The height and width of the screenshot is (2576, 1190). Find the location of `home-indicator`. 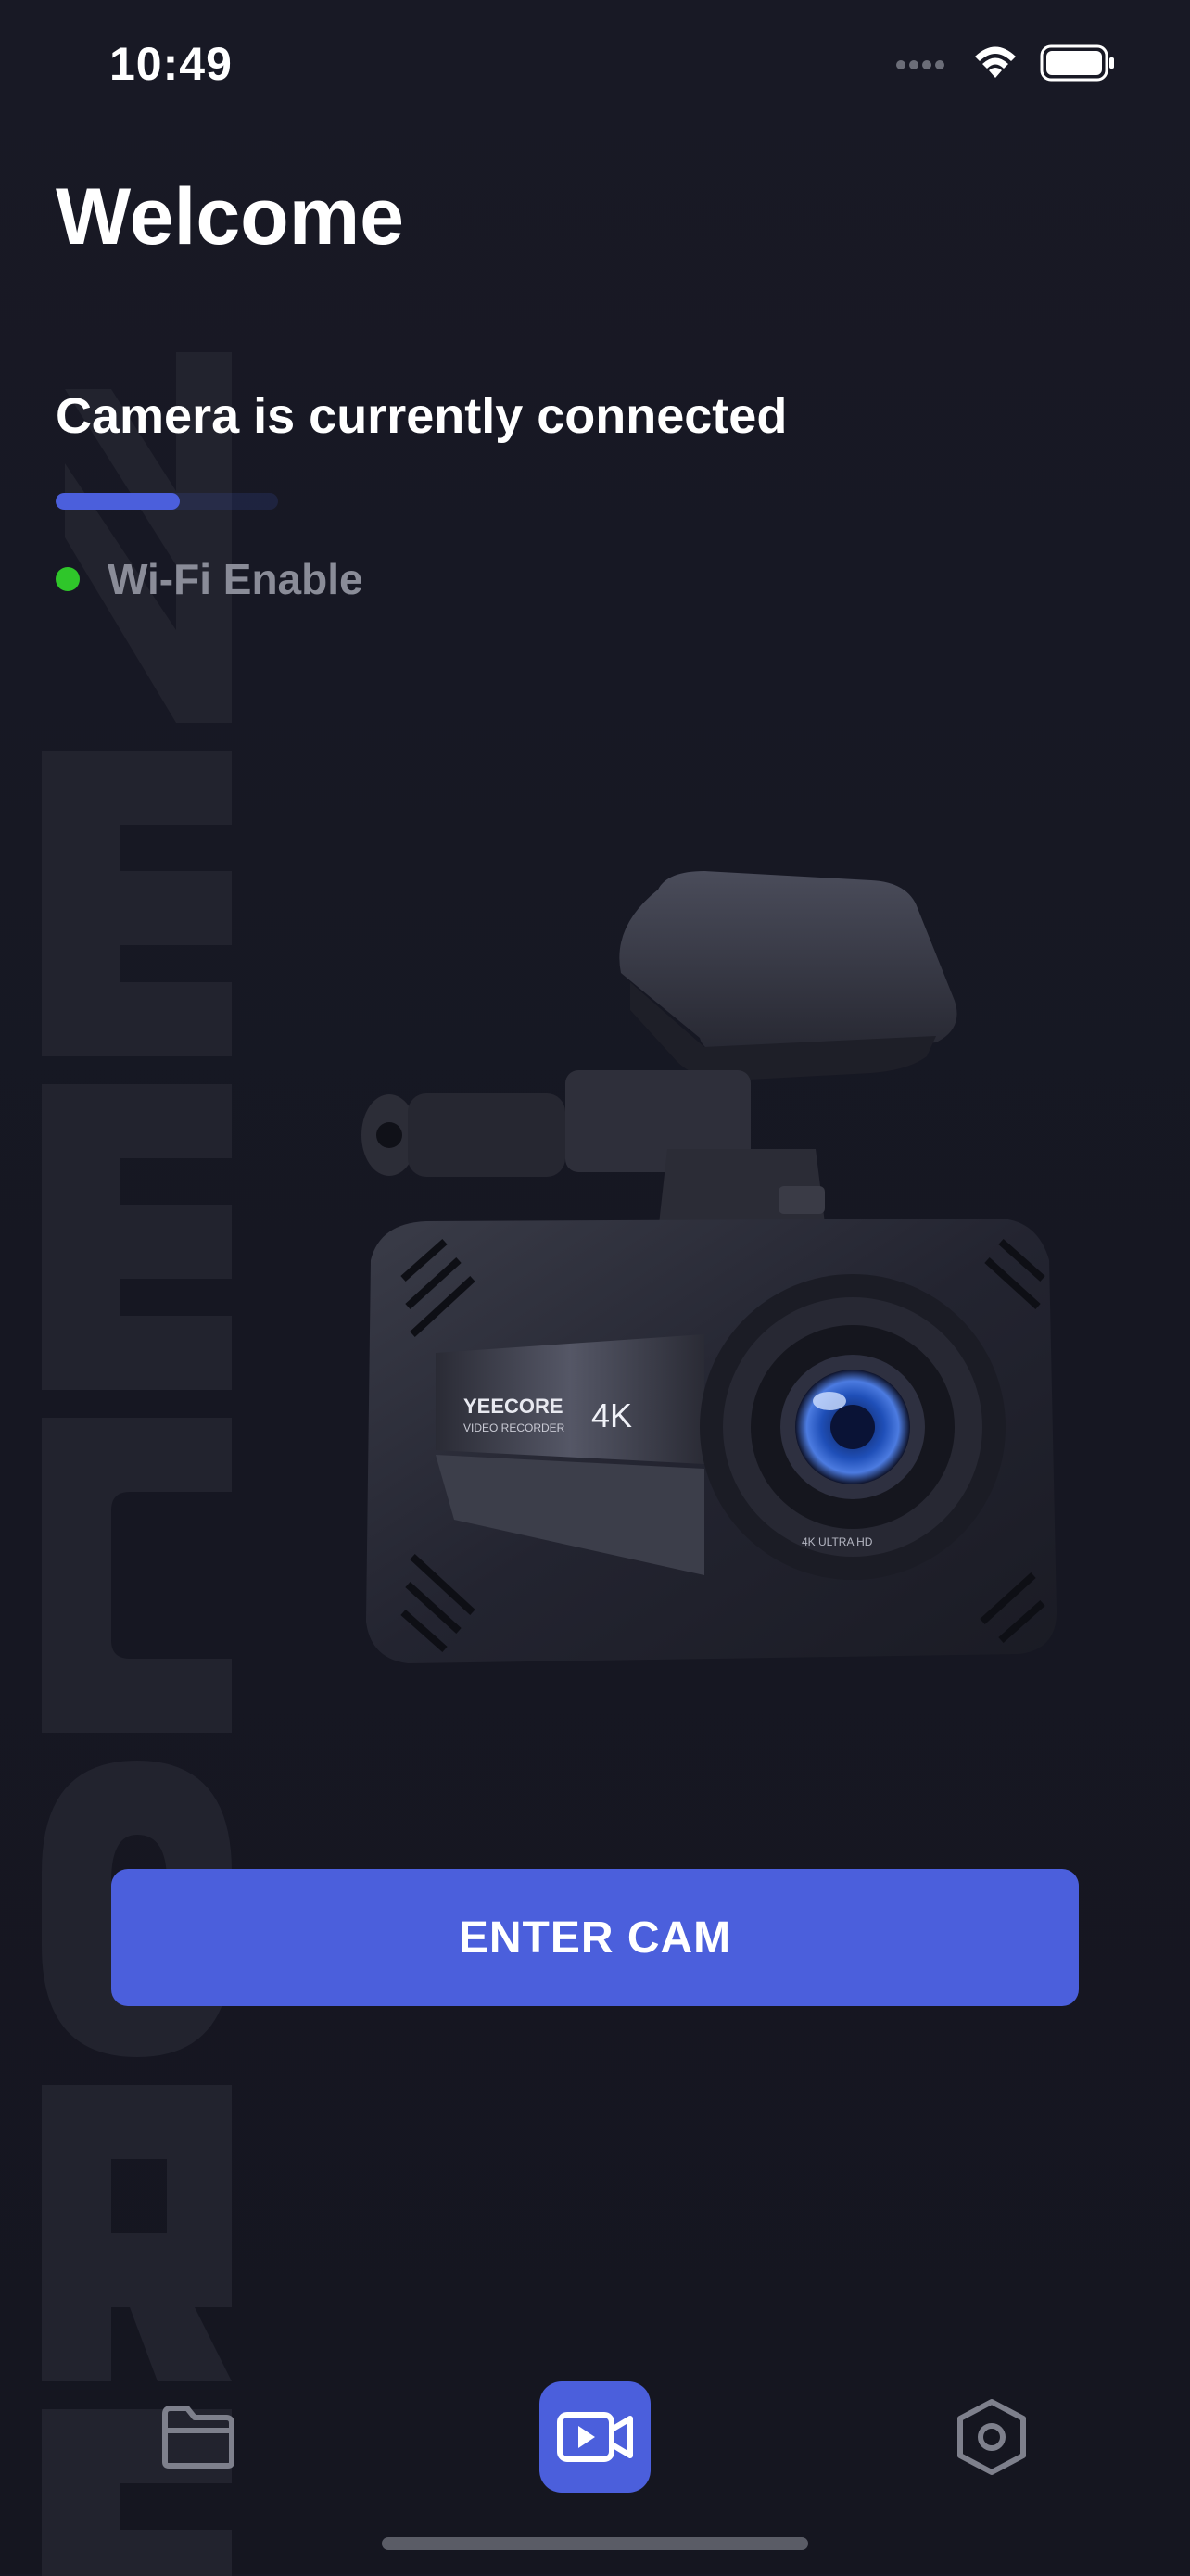

home-indicator is located at coordinates (595, 2543).